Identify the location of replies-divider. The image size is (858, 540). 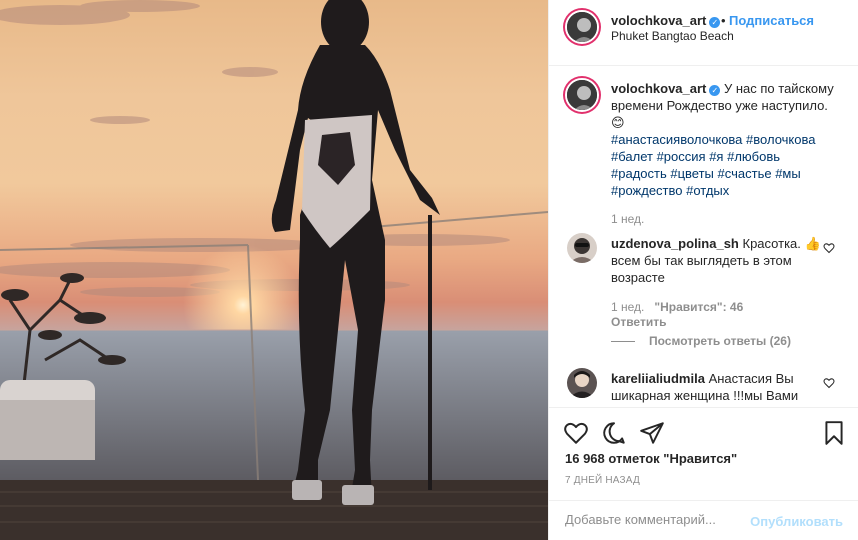
(623, 342).